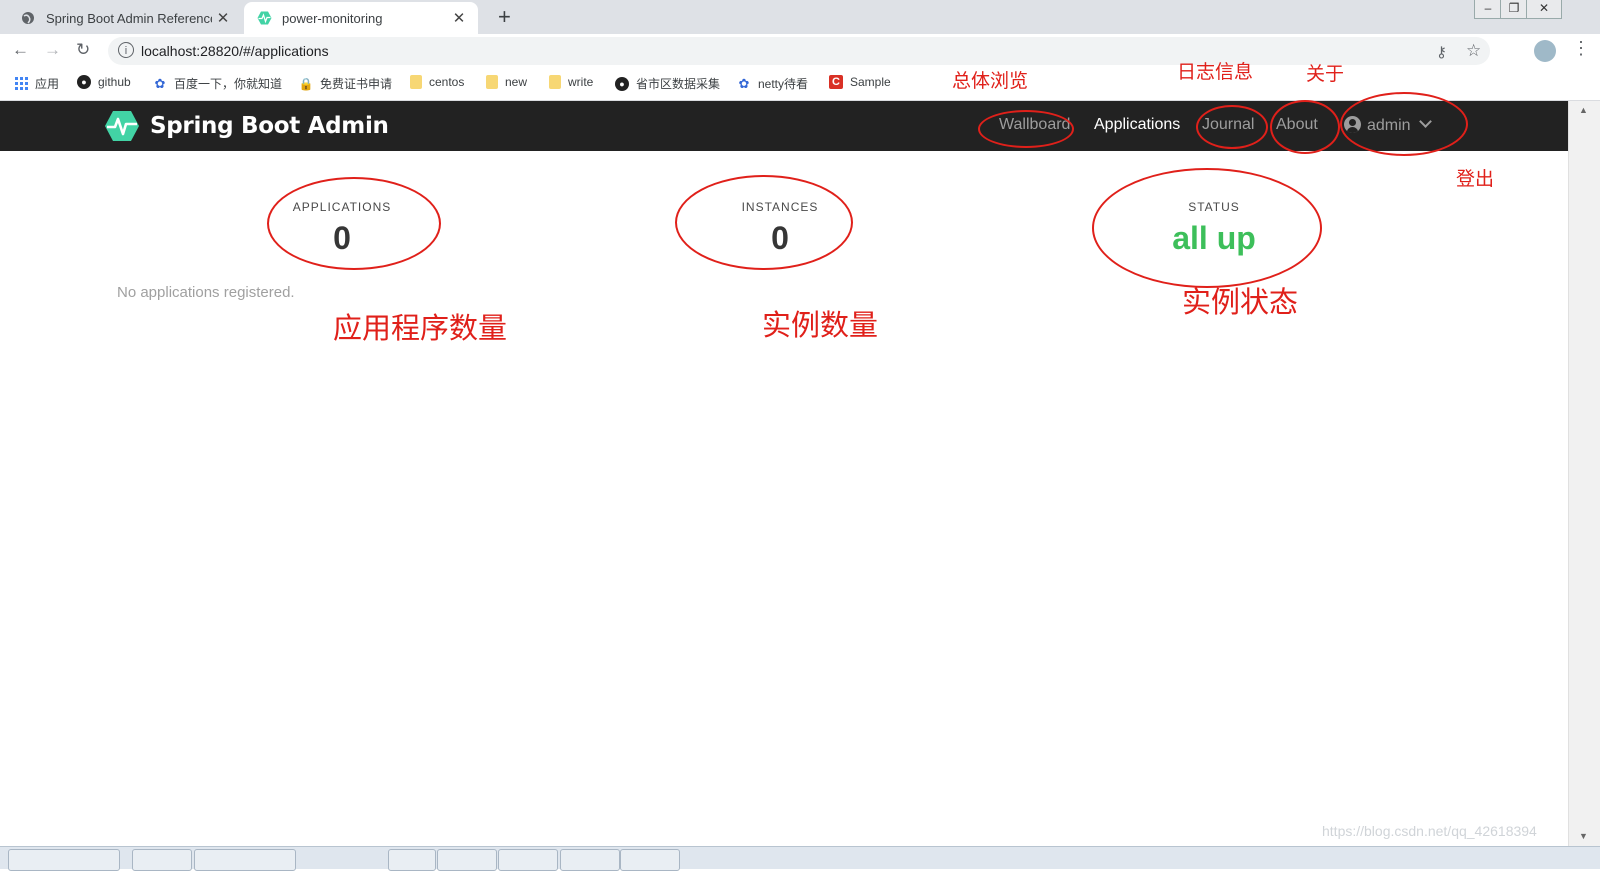 The image size is (1600, 871). I want to click on spring-boot-admin-logo-icon, so click(122, 126).